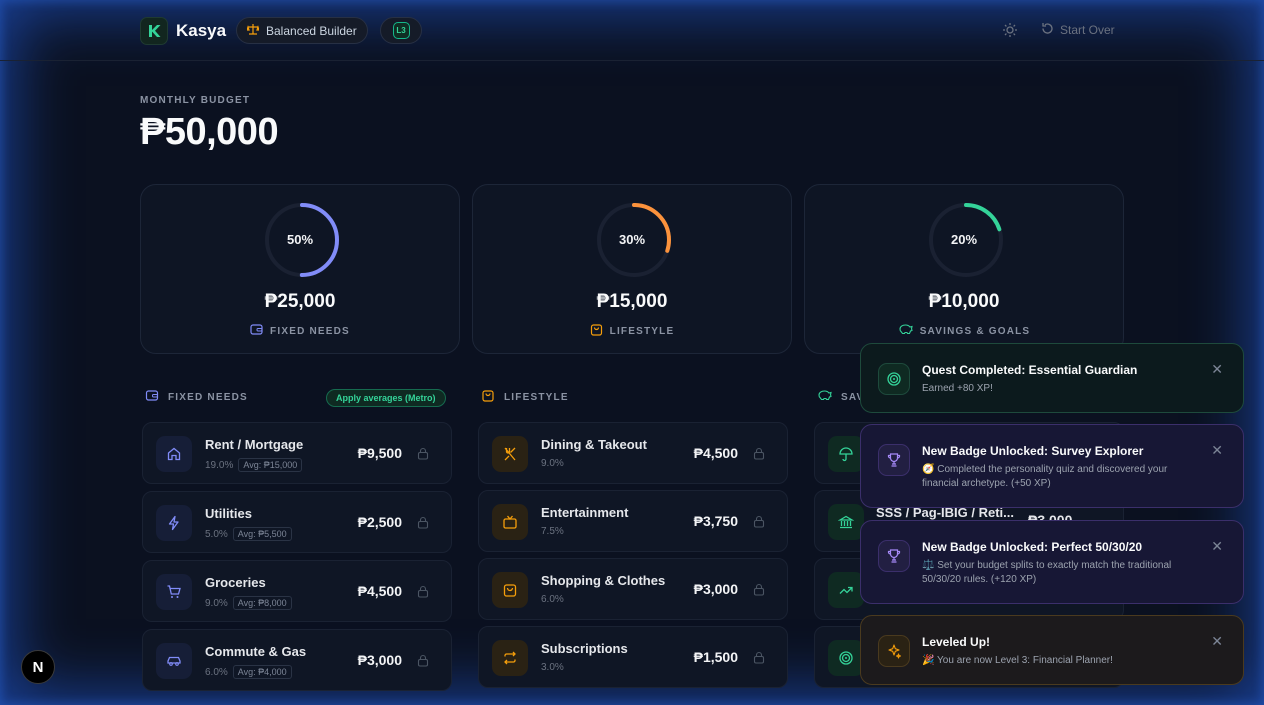  I want to click on section-title: LIFESTYLE, so click(536, 397).